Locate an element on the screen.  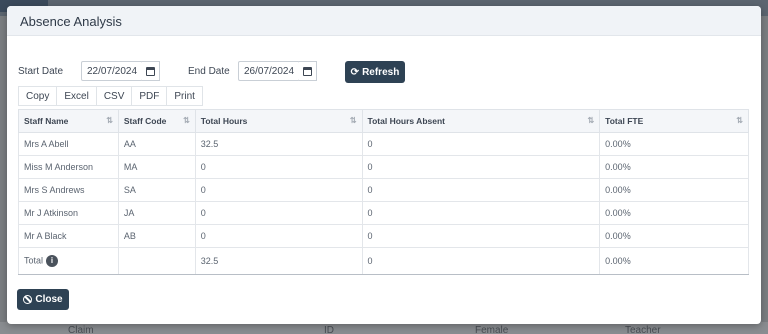
table-row: Mr A Black AB 0 0 0.00% is located at coordinates (383, 236).